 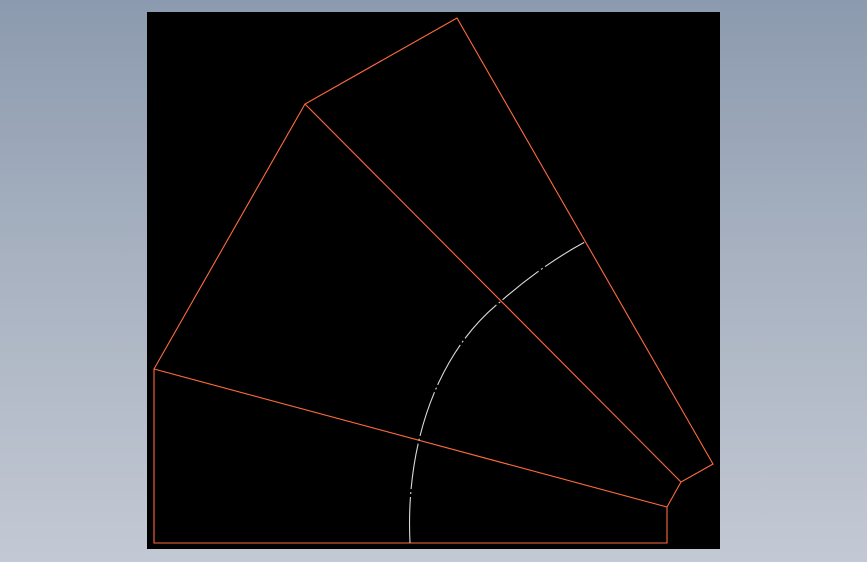 What do you see at coordinates (497, 392) in the screenshot?
I see `bend-centerline` at bounding box center [497, 392].